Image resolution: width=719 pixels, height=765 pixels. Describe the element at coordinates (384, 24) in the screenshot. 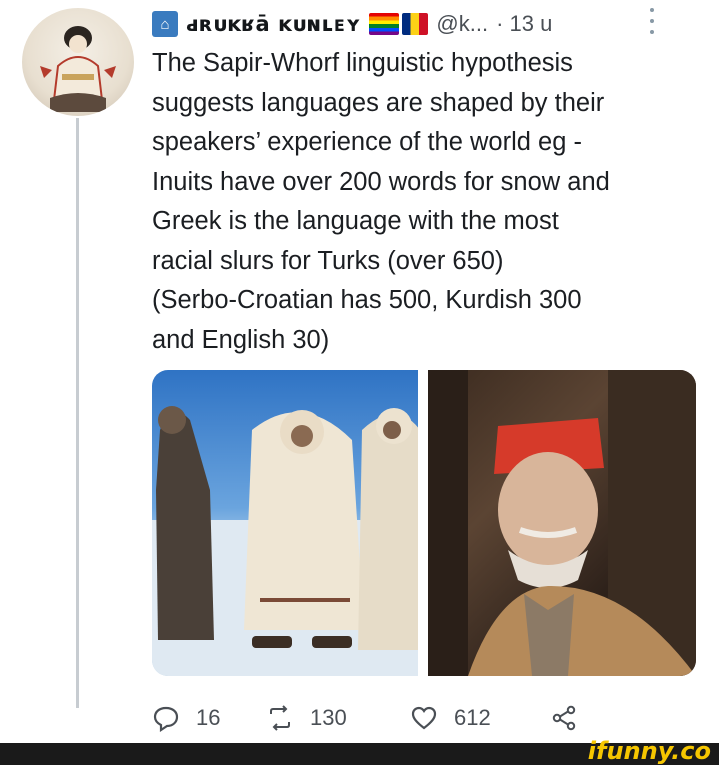

I see `rainbow-flag-icon` at that location.